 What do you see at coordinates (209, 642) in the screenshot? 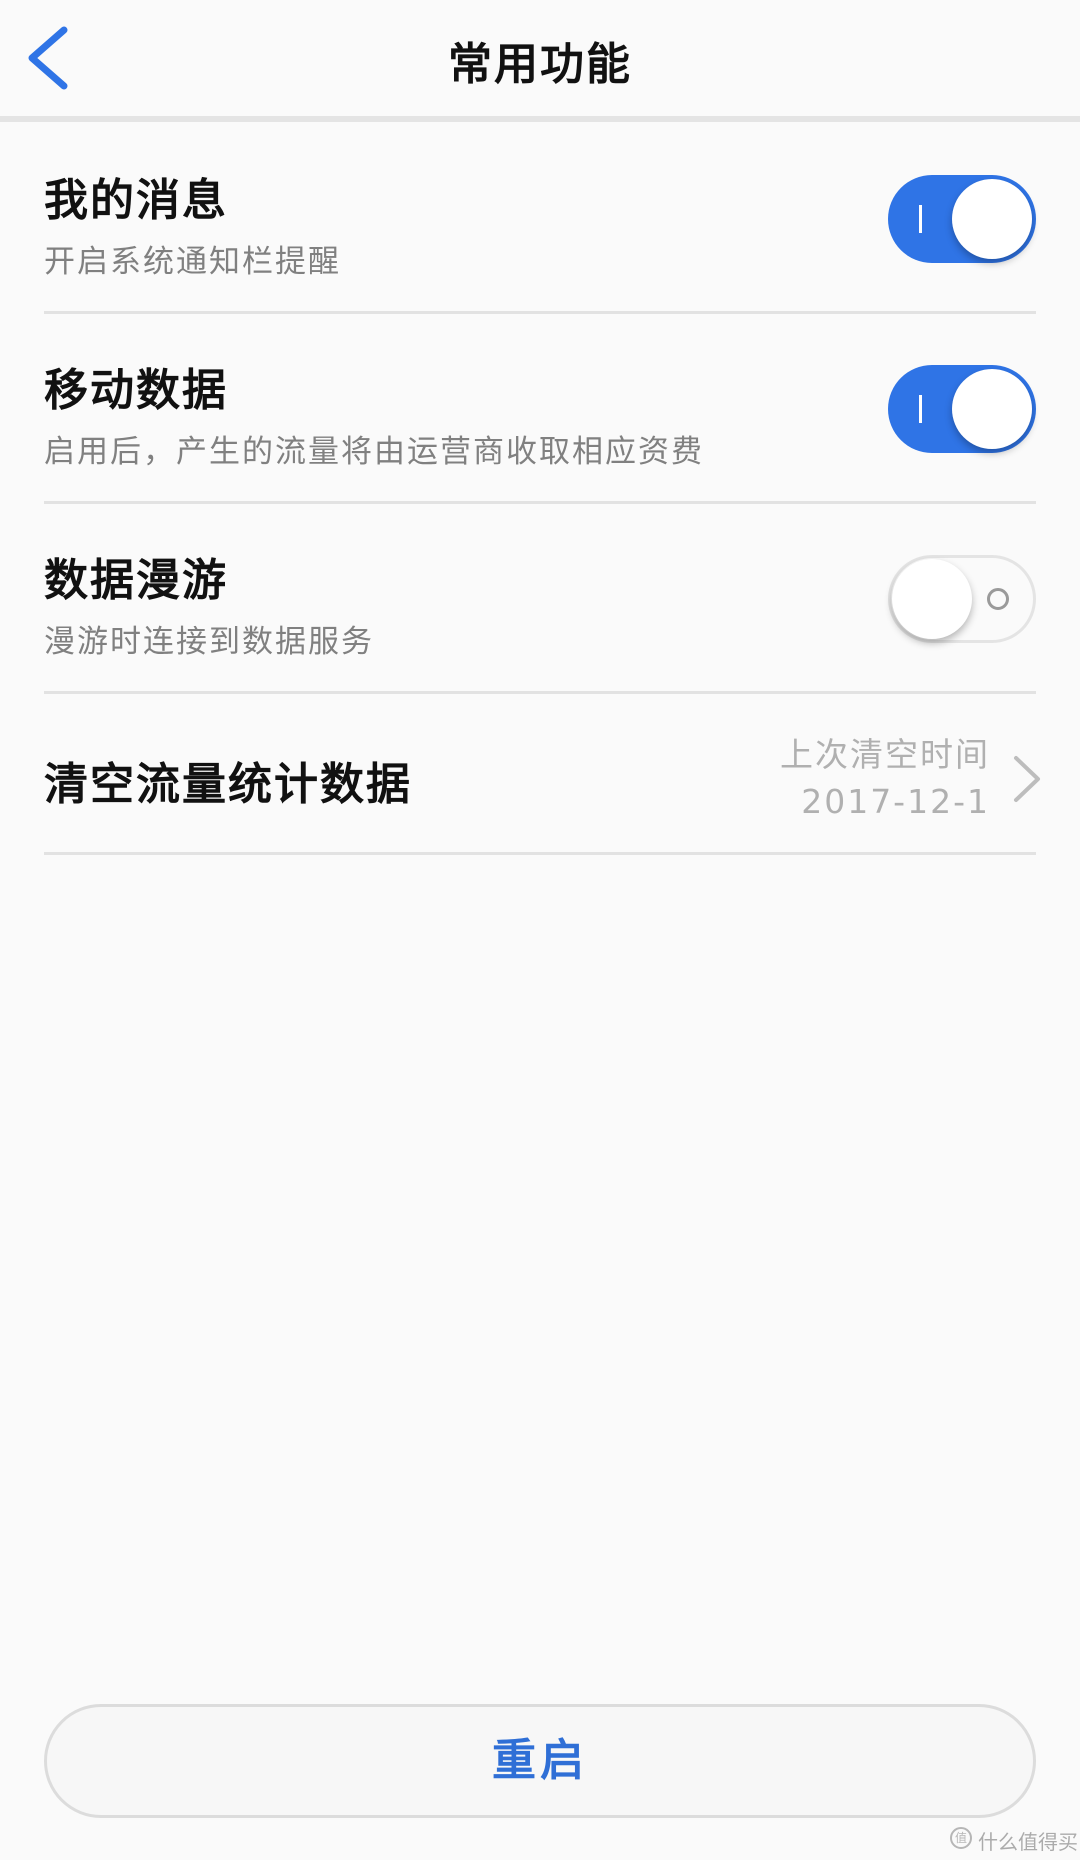
I see `setting-subtitle: 漫游时连接到数据服务` at bounding box center [209, 642].